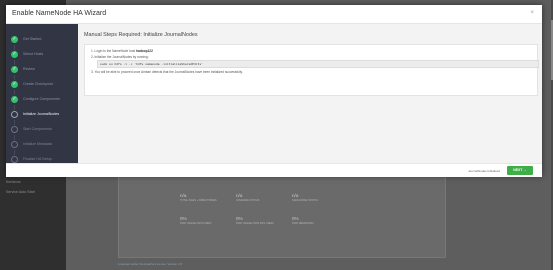 The width and height of the screenshot is (553, 270). I want to click on wizard-step: ✓ Review, so click(44, 70).